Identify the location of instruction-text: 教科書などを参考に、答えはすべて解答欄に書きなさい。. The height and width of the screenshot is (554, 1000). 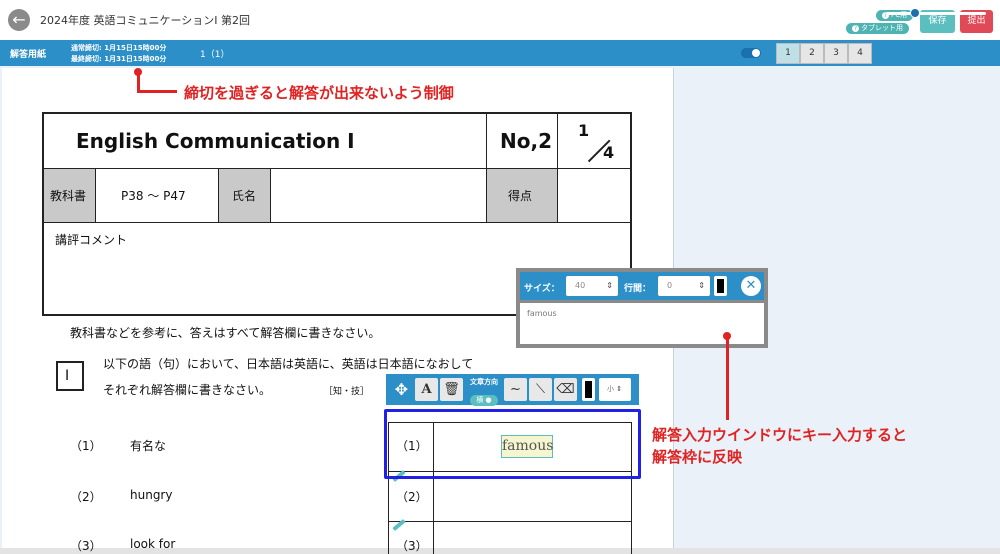
(225, 333).